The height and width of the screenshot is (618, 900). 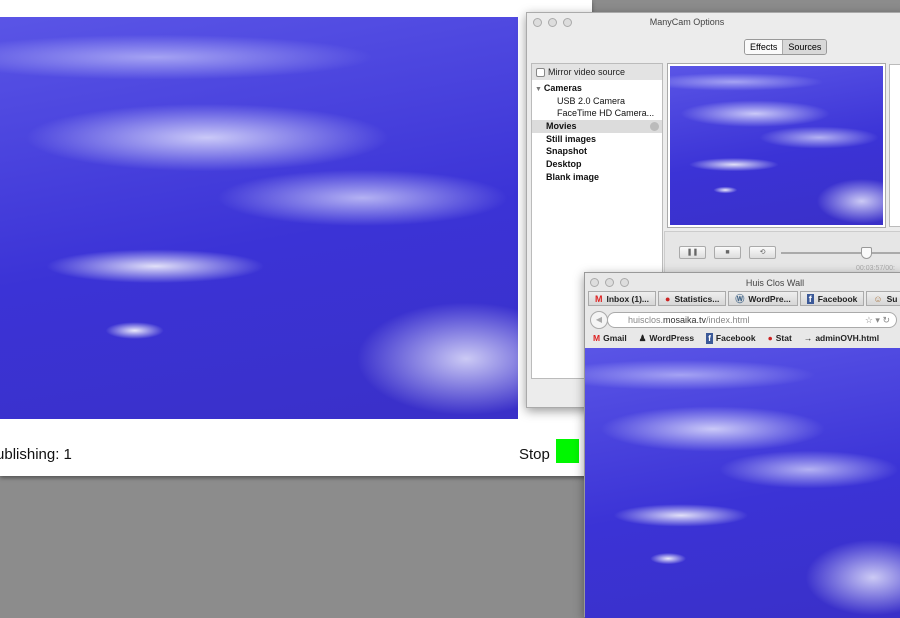 What do you see at coordinates (728, 320) in the screenshot?
I see `url-path: /index.html` at bounding box center [728, 320].